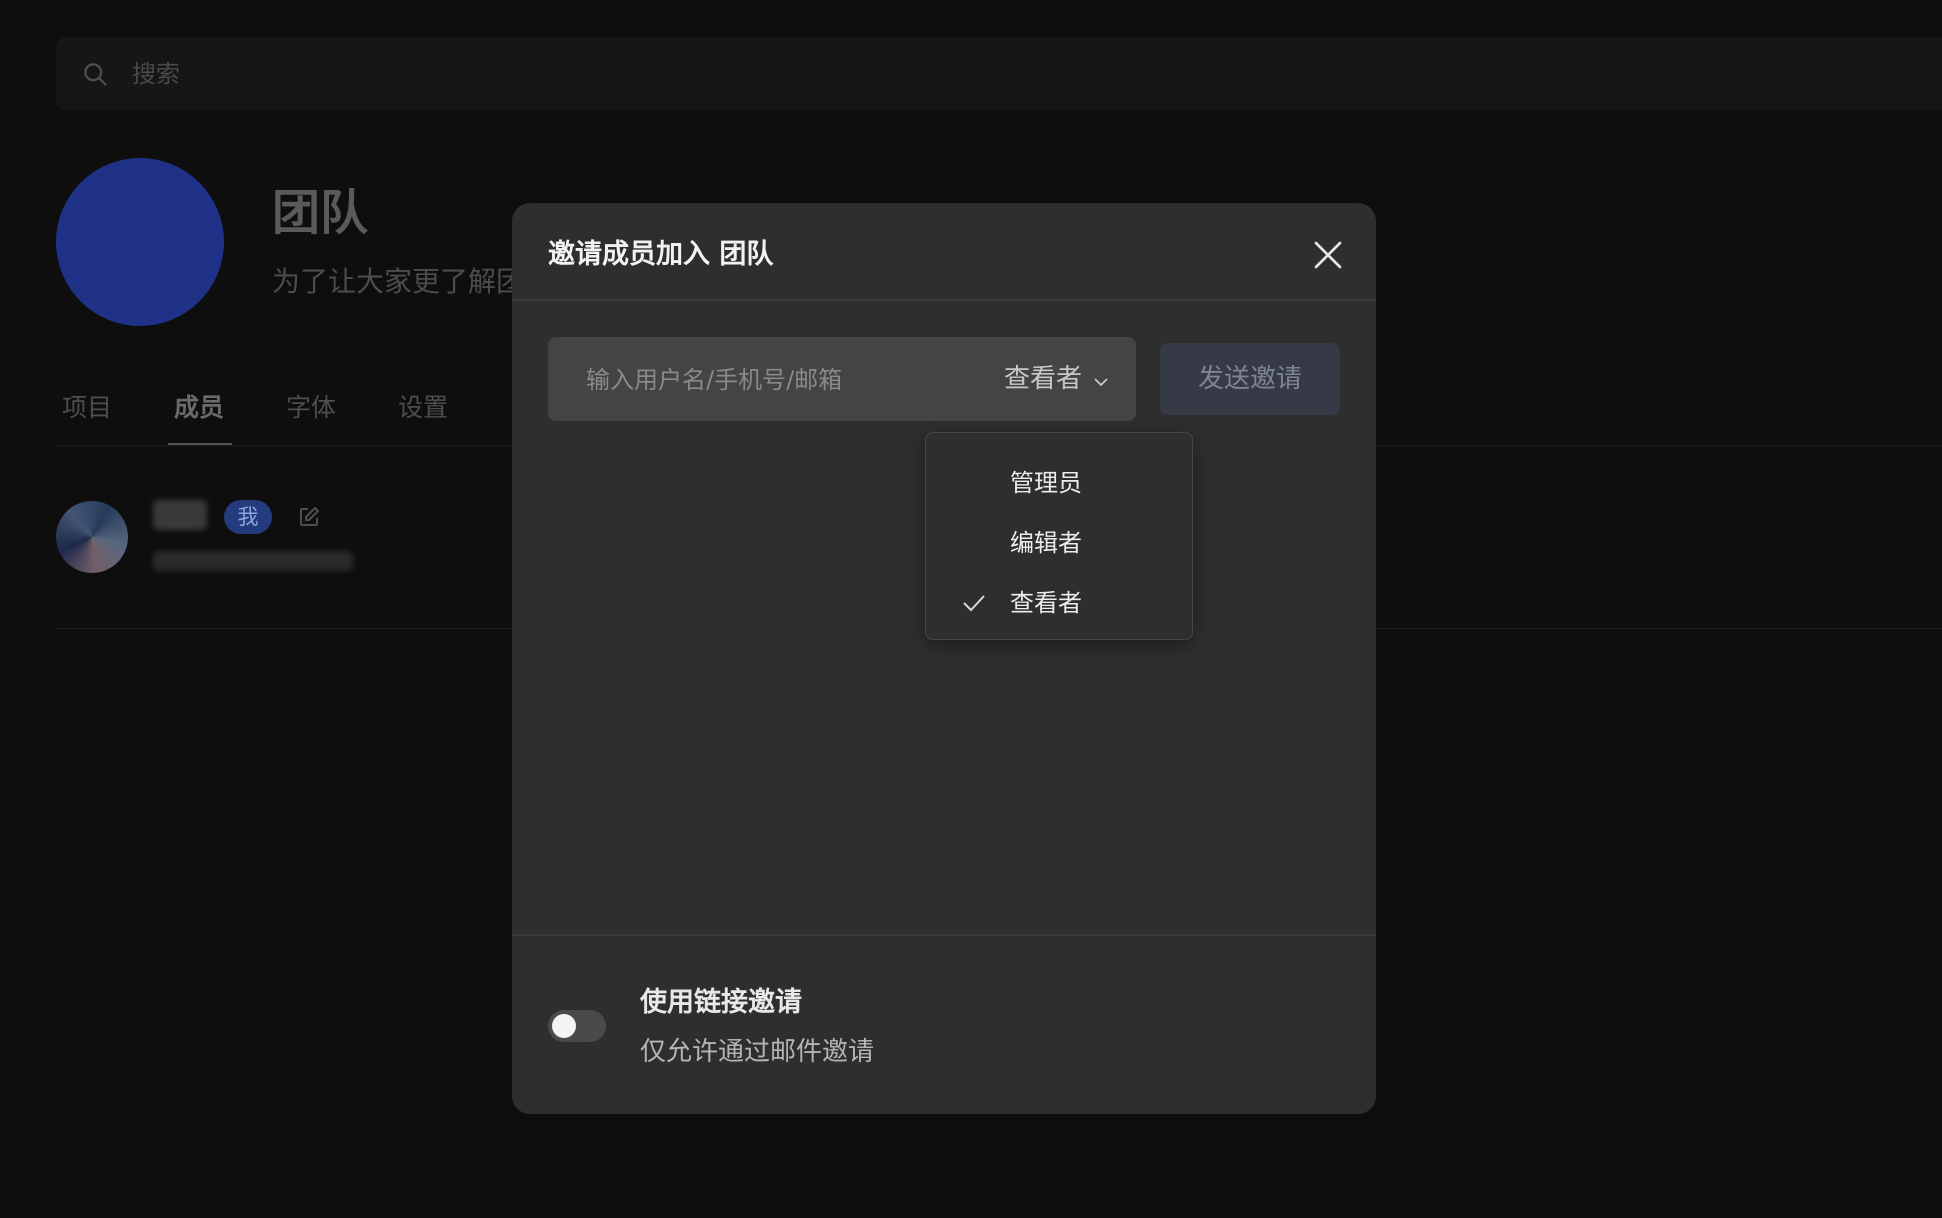 Image resolution: width=1942 pixels, height=1218 pixels. What do you see at coordinates (661, 254) in the screenshot?
I see `modal-title: 邀请成员加入 团队` at bounding box center [661, 254].